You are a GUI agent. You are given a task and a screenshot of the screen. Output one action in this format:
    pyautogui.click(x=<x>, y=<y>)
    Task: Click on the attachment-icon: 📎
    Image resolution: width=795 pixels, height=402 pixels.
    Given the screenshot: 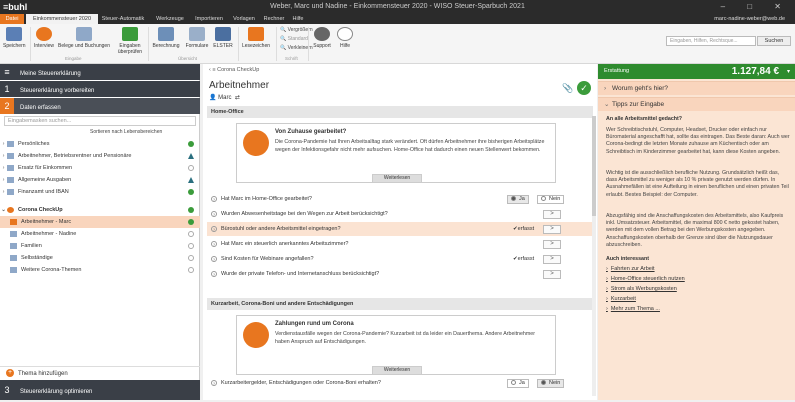 What is the action you would take?
    pyautogui.click(x=567, y=88)
    